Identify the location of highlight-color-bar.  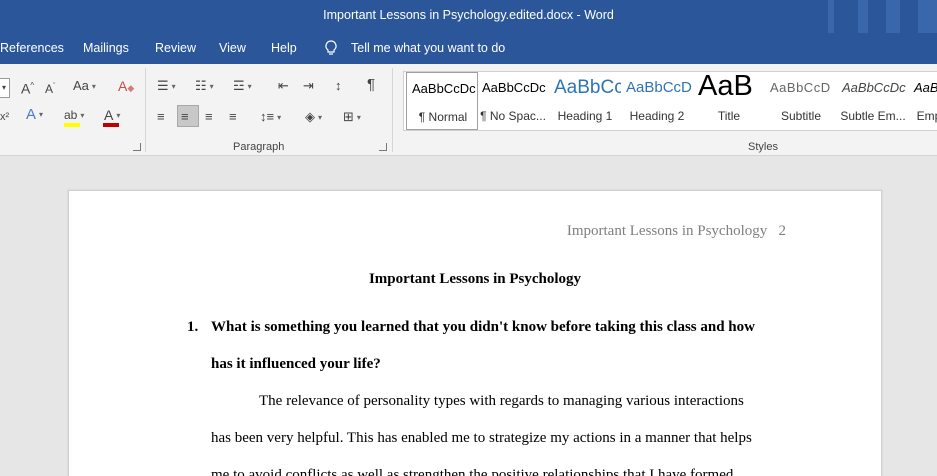
(72, 125).